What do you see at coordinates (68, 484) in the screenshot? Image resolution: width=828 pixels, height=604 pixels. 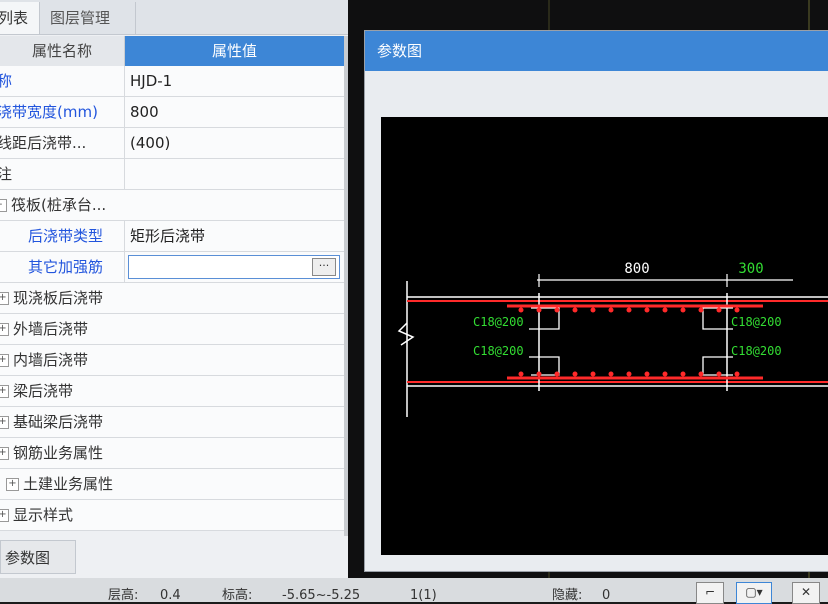 I see `group-name: 土建业务属性` at bounding box center [68, 484].